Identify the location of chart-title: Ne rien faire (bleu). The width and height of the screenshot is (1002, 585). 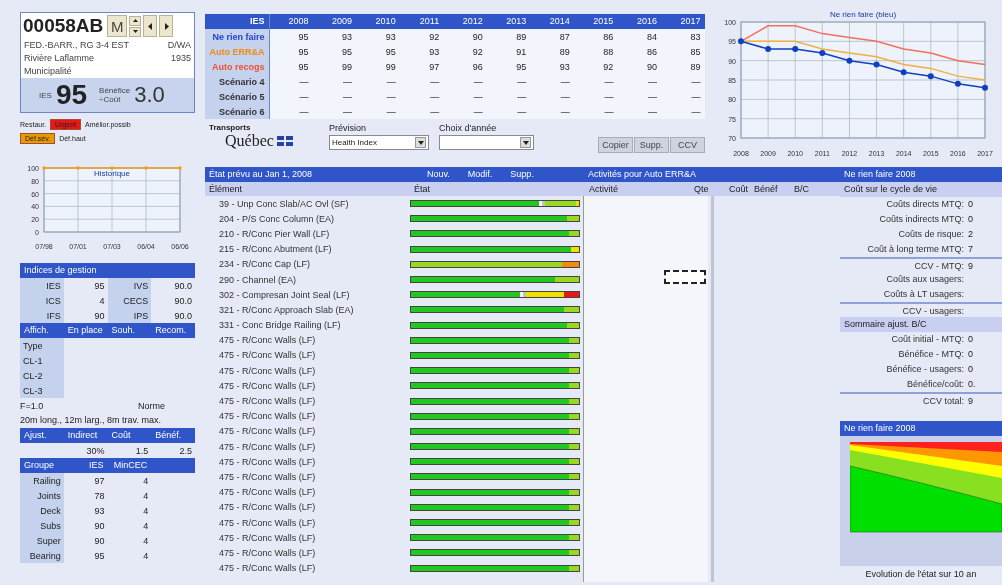
(863, 14).